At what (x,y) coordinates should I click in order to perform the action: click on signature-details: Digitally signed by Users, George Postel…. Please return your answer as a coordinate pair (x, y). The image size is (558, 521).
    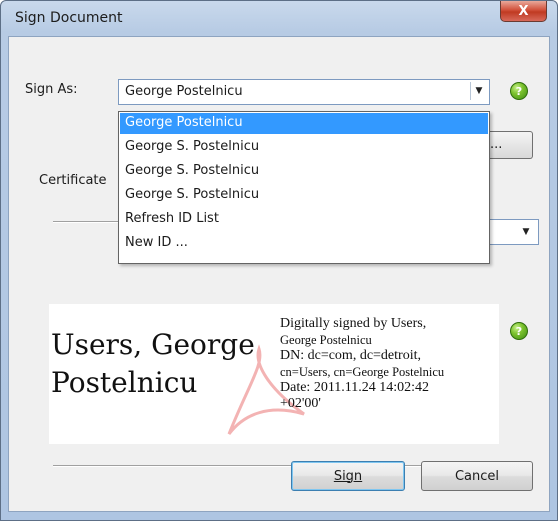
    Looking at the image, I should click on (391, 364).